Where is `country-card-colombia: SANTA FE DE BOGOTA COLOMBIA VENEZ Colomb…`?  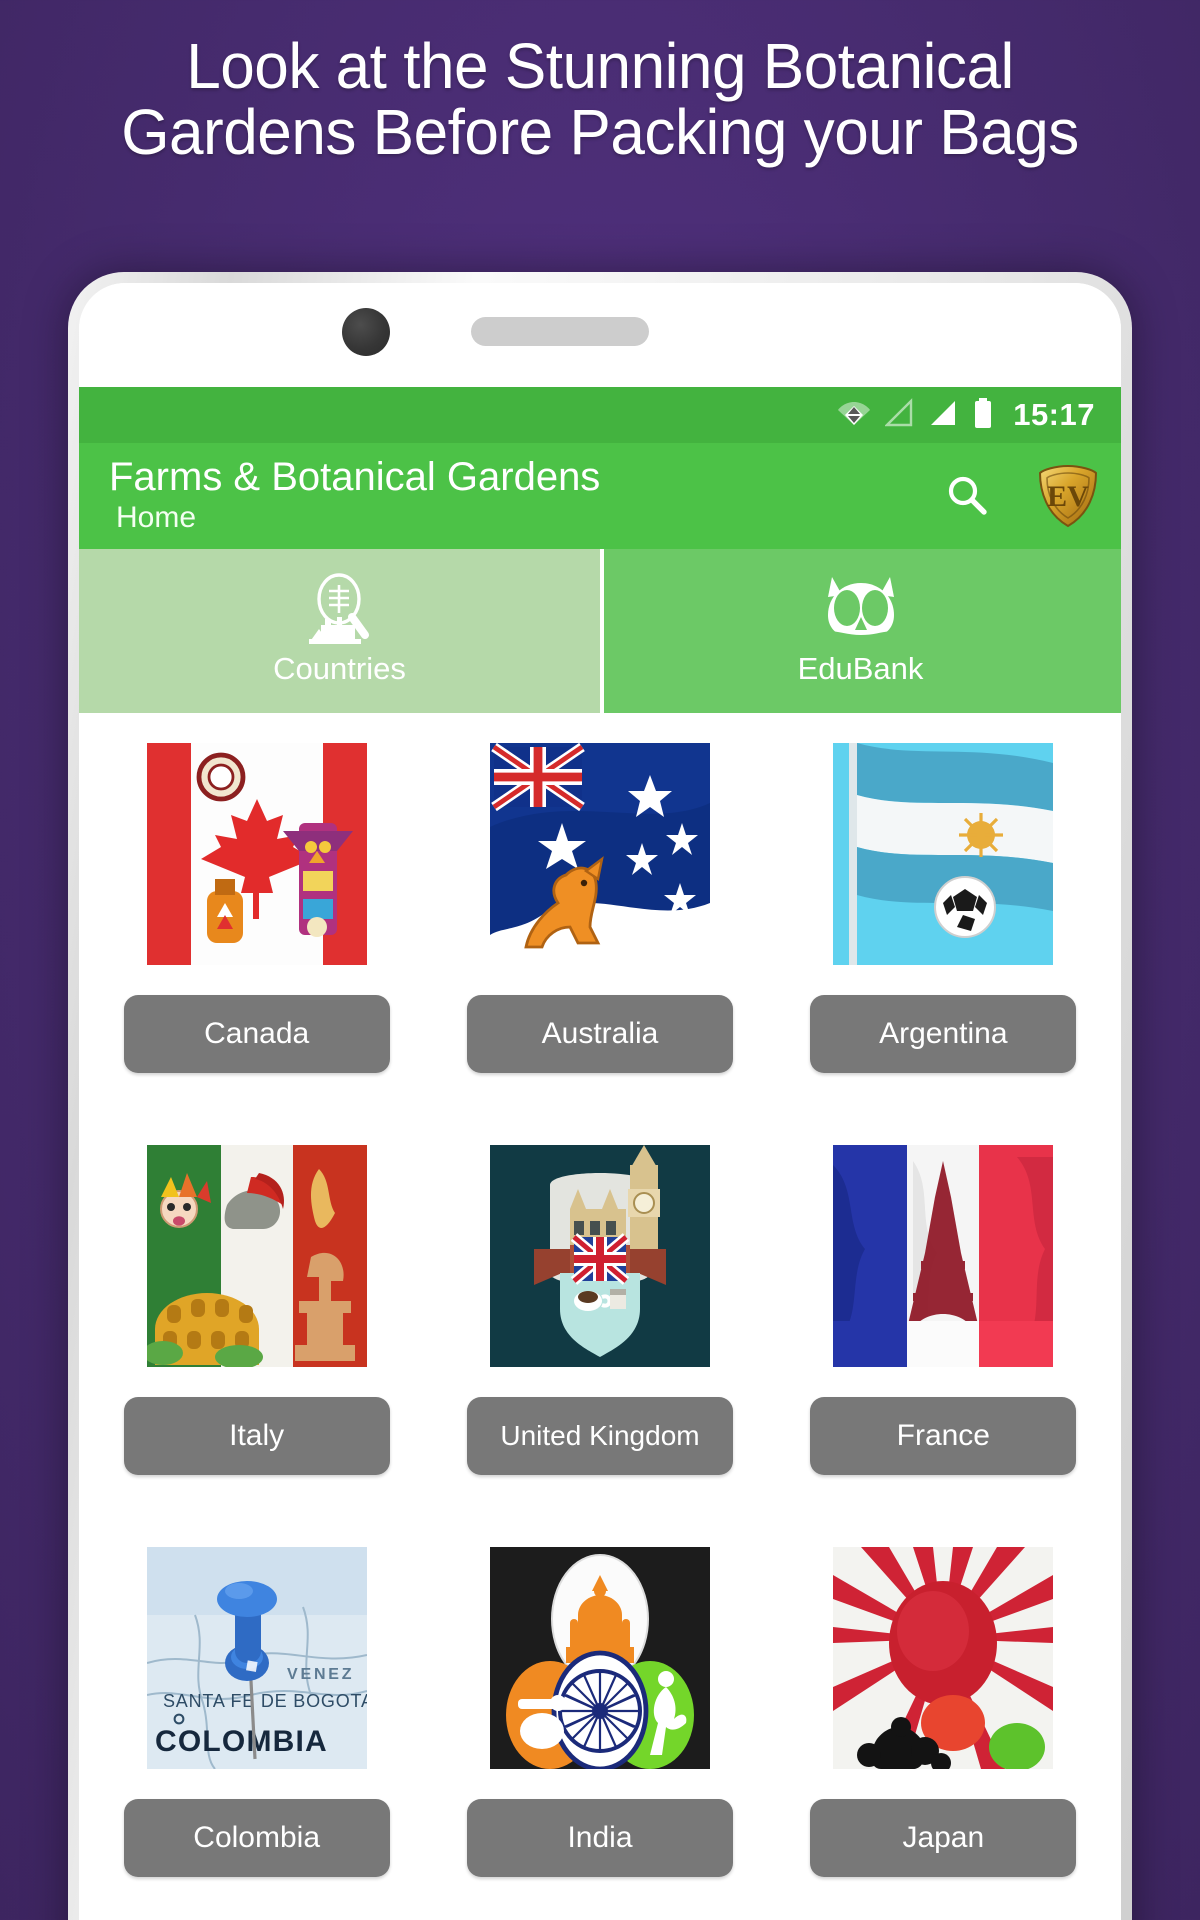 country-card-colombia: SANTA FE DE BOGOTA COLOMBIA VENEZ Colomb… is located at coordinates (256, 1706).